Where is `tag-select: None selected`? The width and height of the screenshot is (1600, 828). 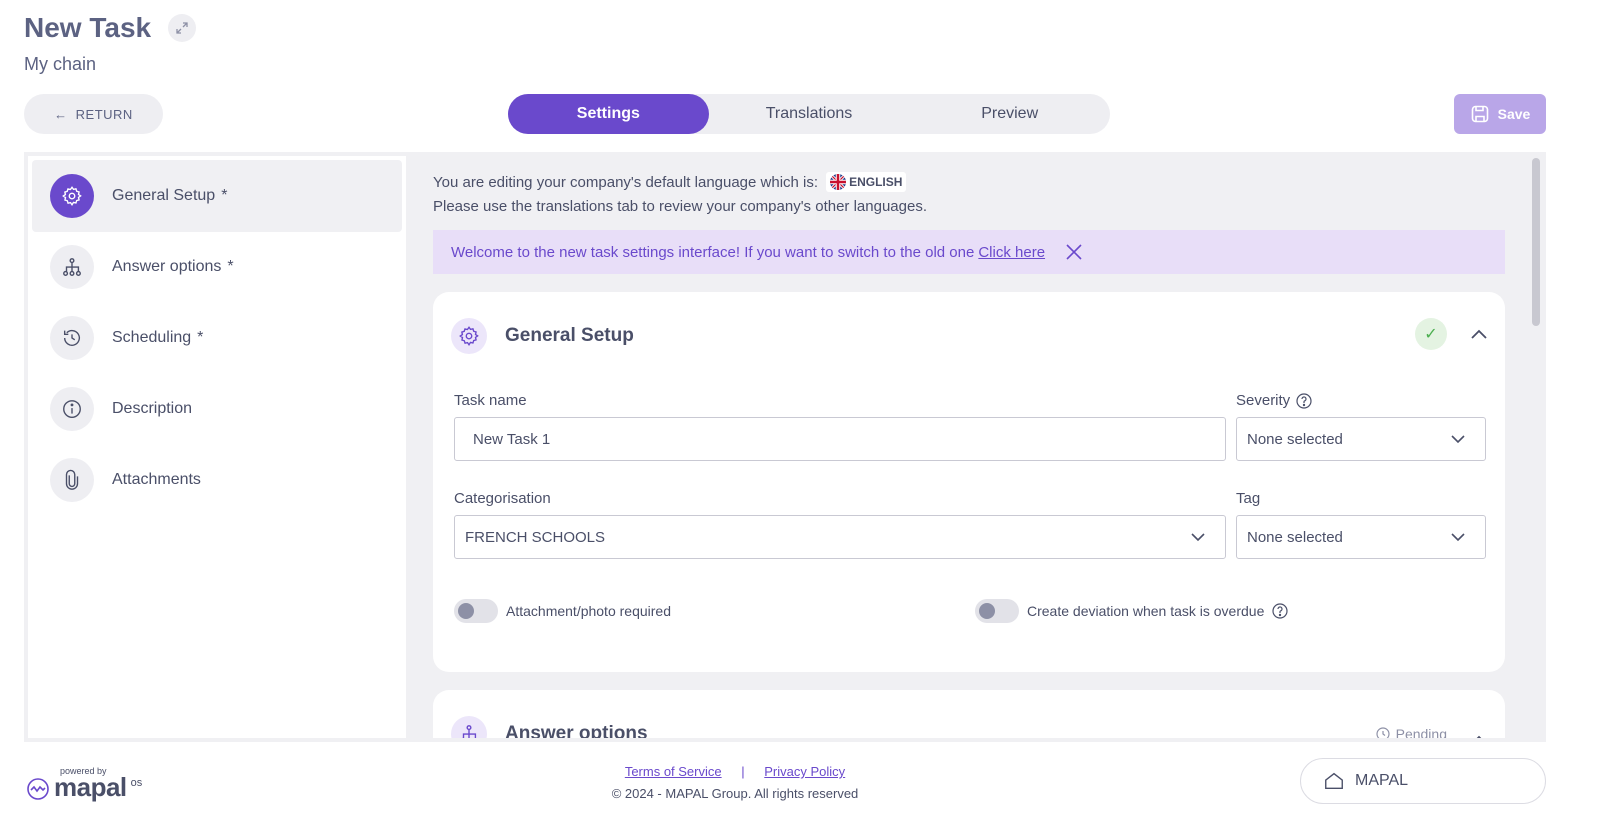 tag-select: None selected is located at coordinates (1361, 537).